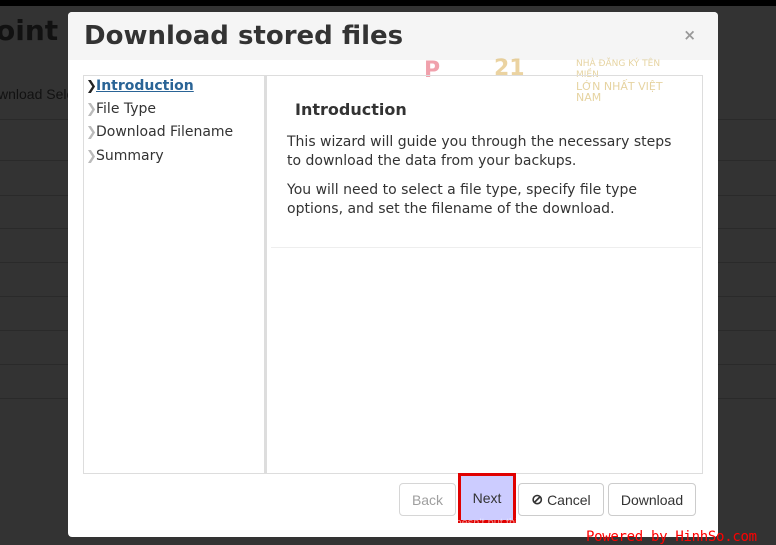 Image resolution: width=776 pixels, height=545 pixels. Describe the element at coordinates (37, 94) in the screenshot. I see `background-tab: wnload Sele` at that location.